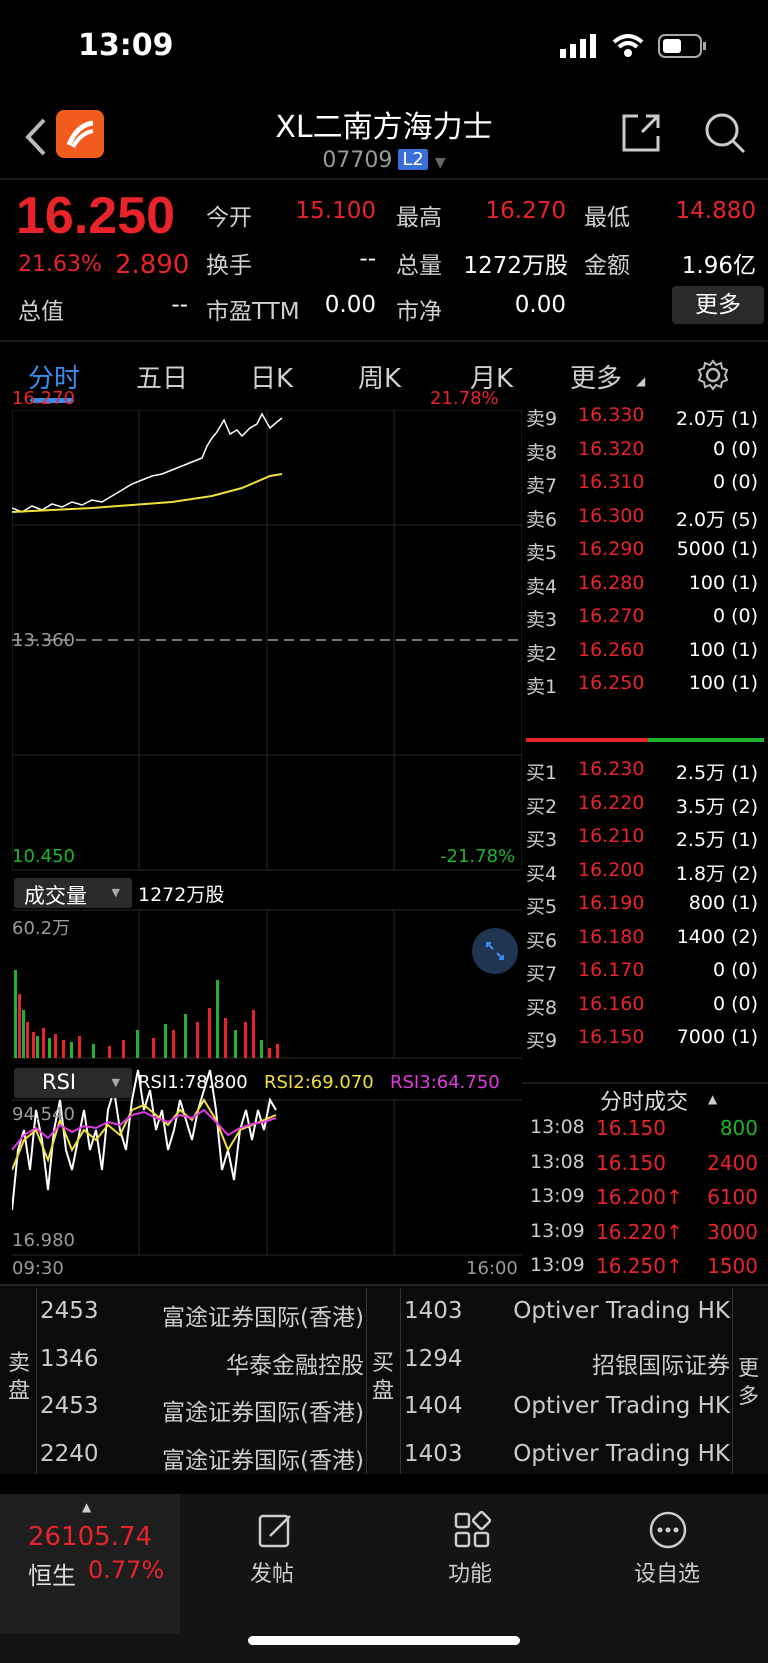  Describe the element at coordinates (611, 903) in the screenshot. I see `bid-level-price: 16.190` at that location.